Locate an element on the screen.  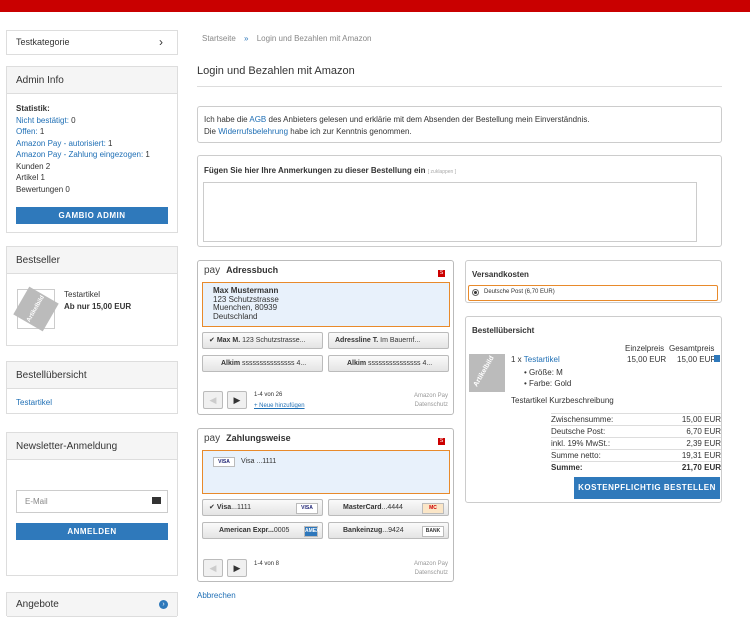
bank-icon: BANK is located at coordinates (433, 531).